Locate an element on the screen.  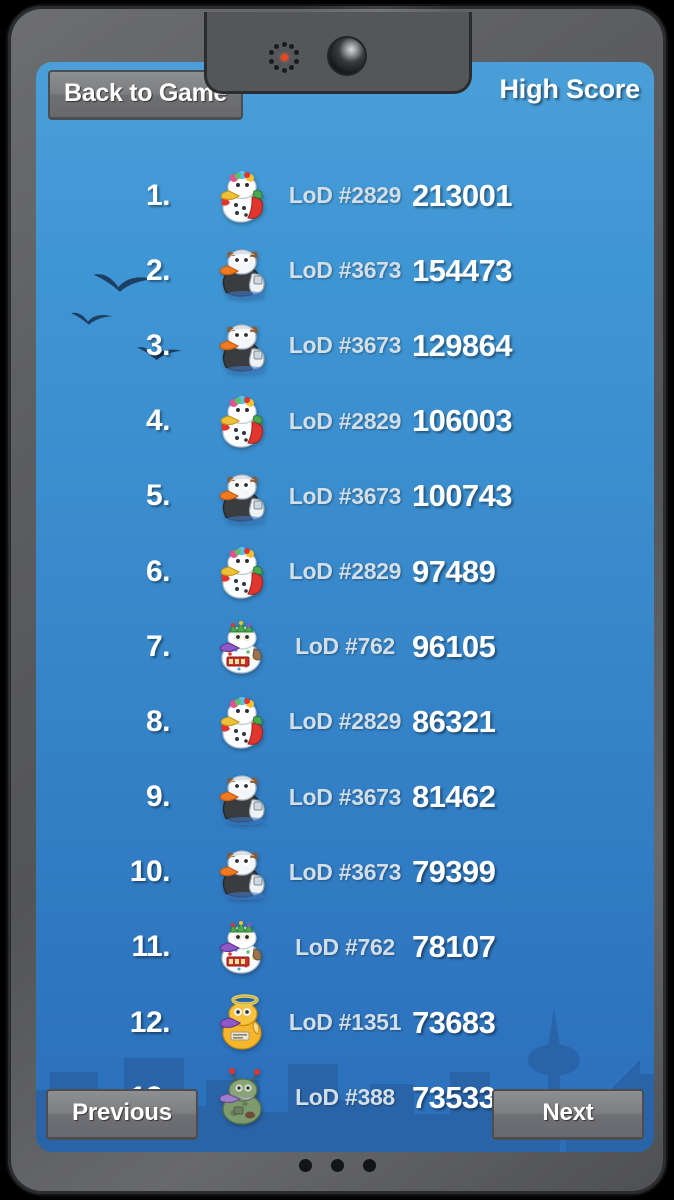
home-indicator-dots is located at coordinates (337, 1165).